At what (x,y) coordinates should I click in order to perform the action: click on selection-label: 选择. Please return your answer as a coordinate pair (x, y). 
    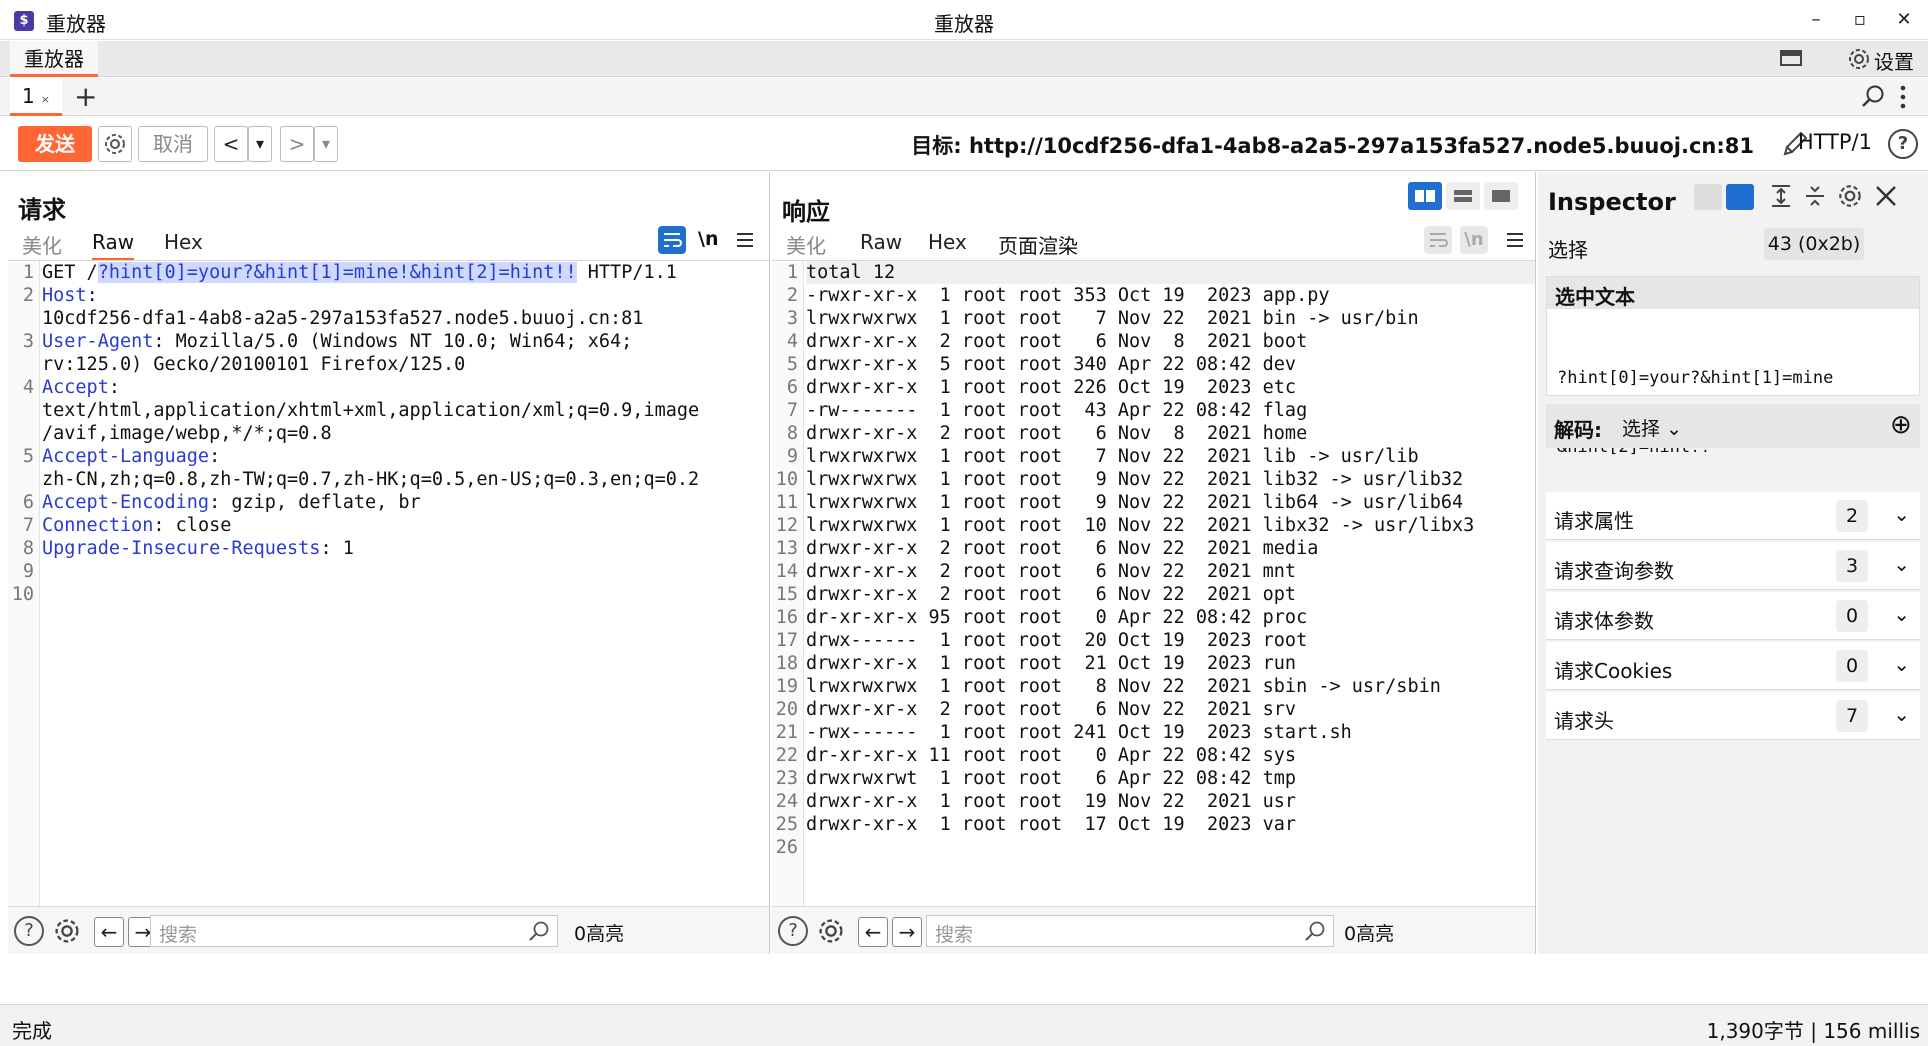
    Looking at the image, I should click on (1568, 250).